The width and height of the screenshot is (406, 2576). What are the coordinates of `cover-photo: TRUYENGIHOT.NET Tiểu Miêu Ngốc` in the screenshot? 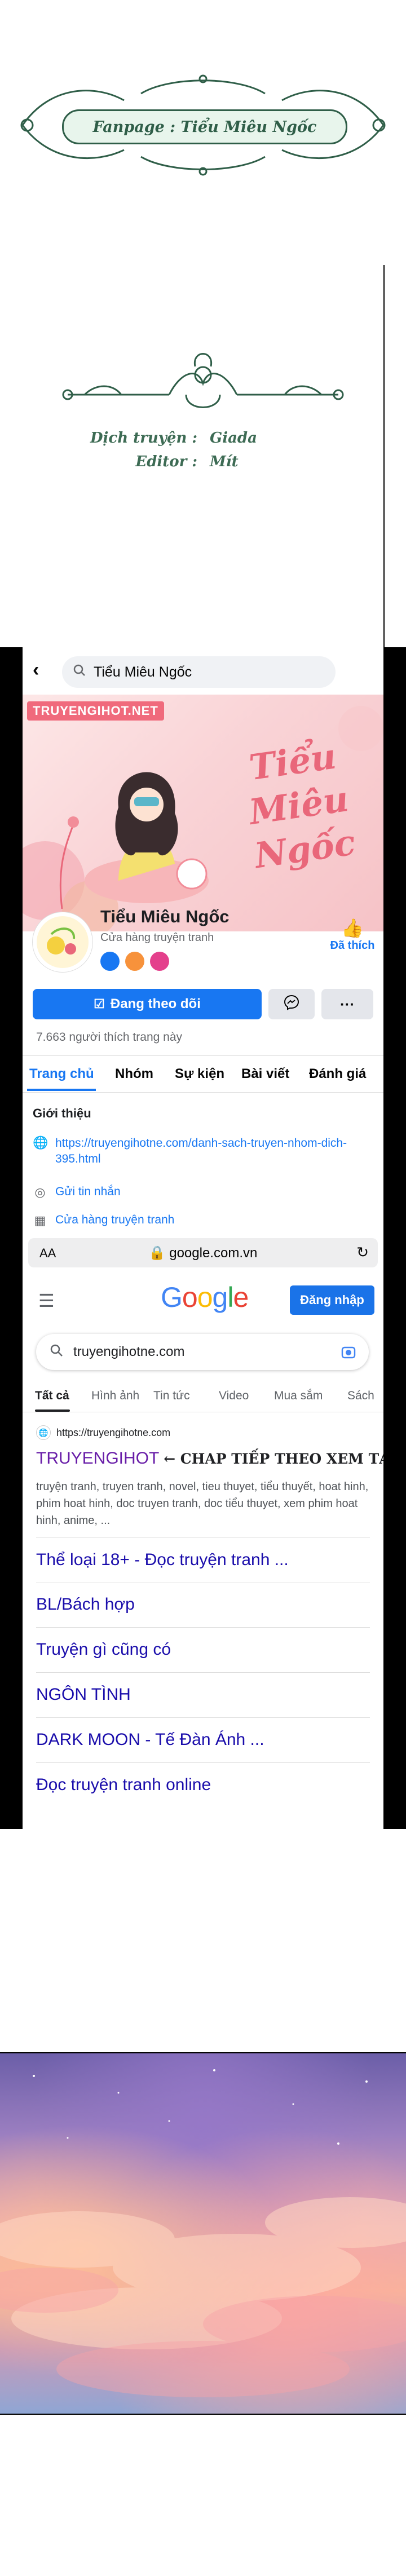 It's located at (203, 813).